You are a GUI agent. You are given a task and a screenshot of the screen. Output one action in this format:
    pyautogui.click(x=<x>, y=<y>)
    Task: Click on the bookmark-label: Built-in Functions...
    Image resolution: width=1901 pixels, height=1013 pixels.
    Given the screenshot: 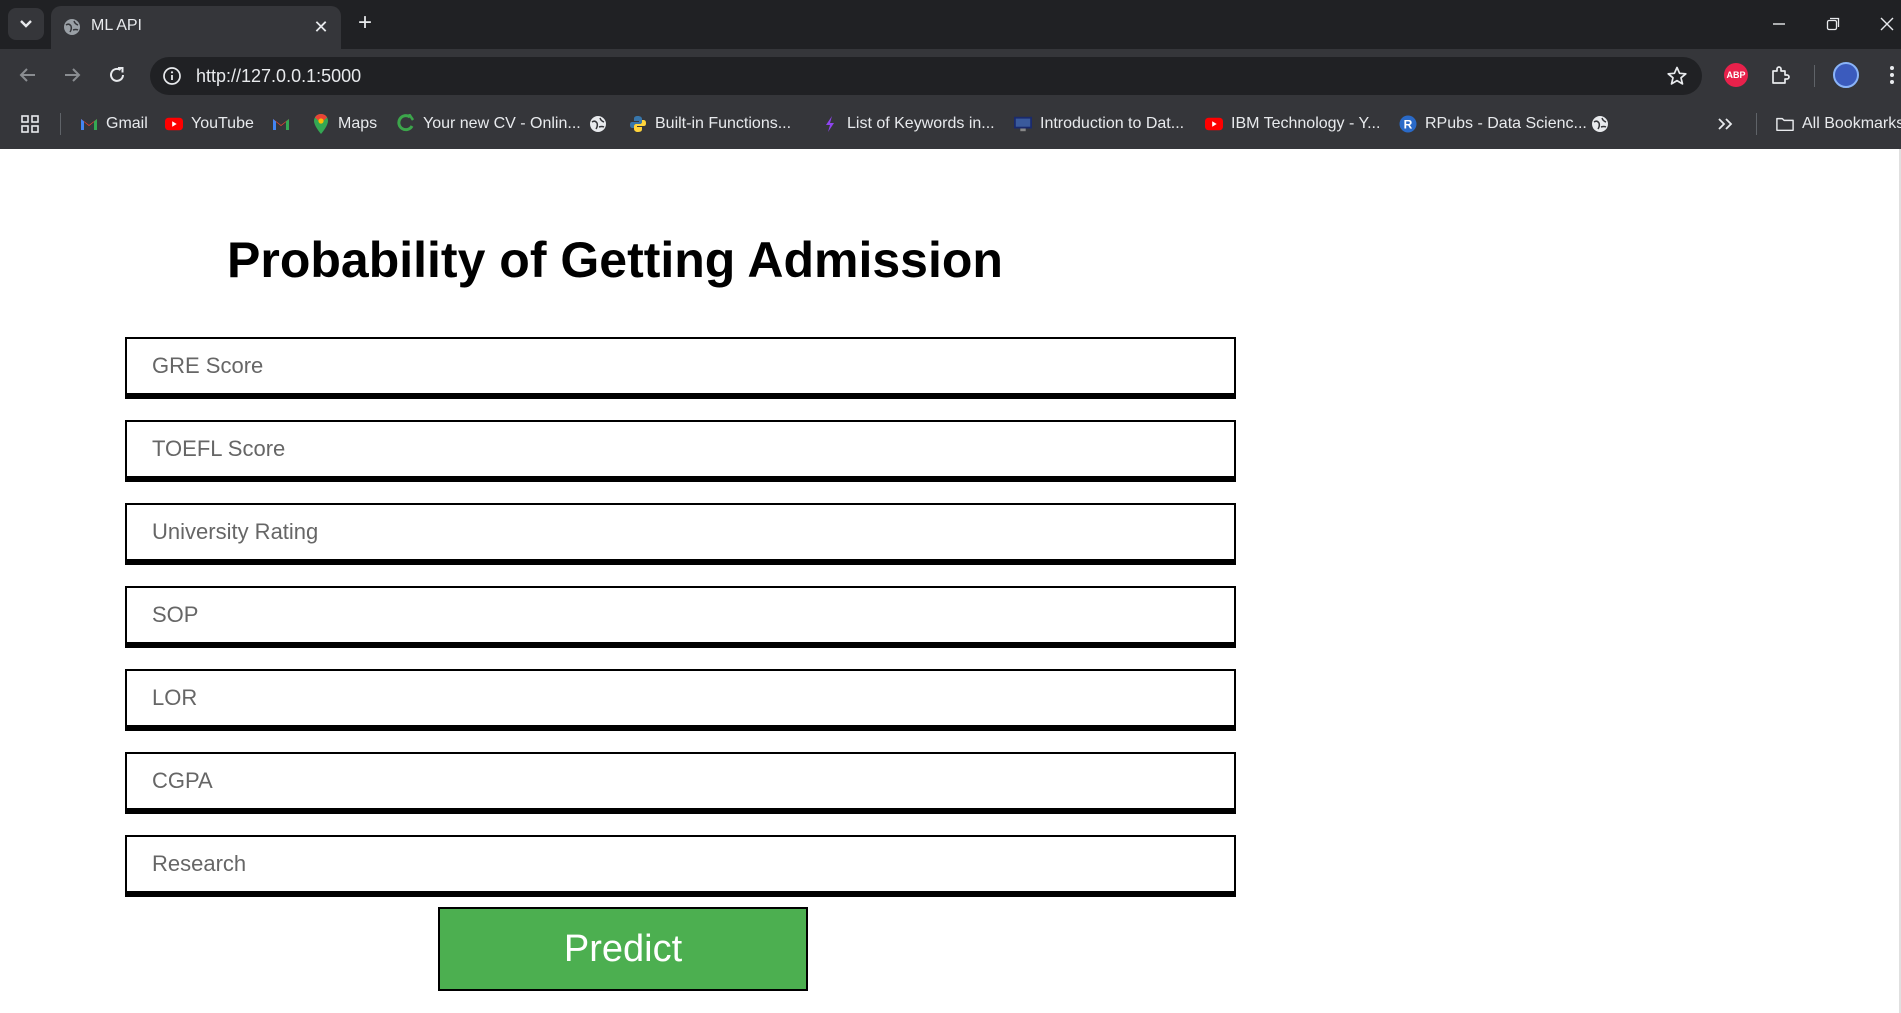 What is the action you would take?
    pyautogui.click(x=723, y=123)
    